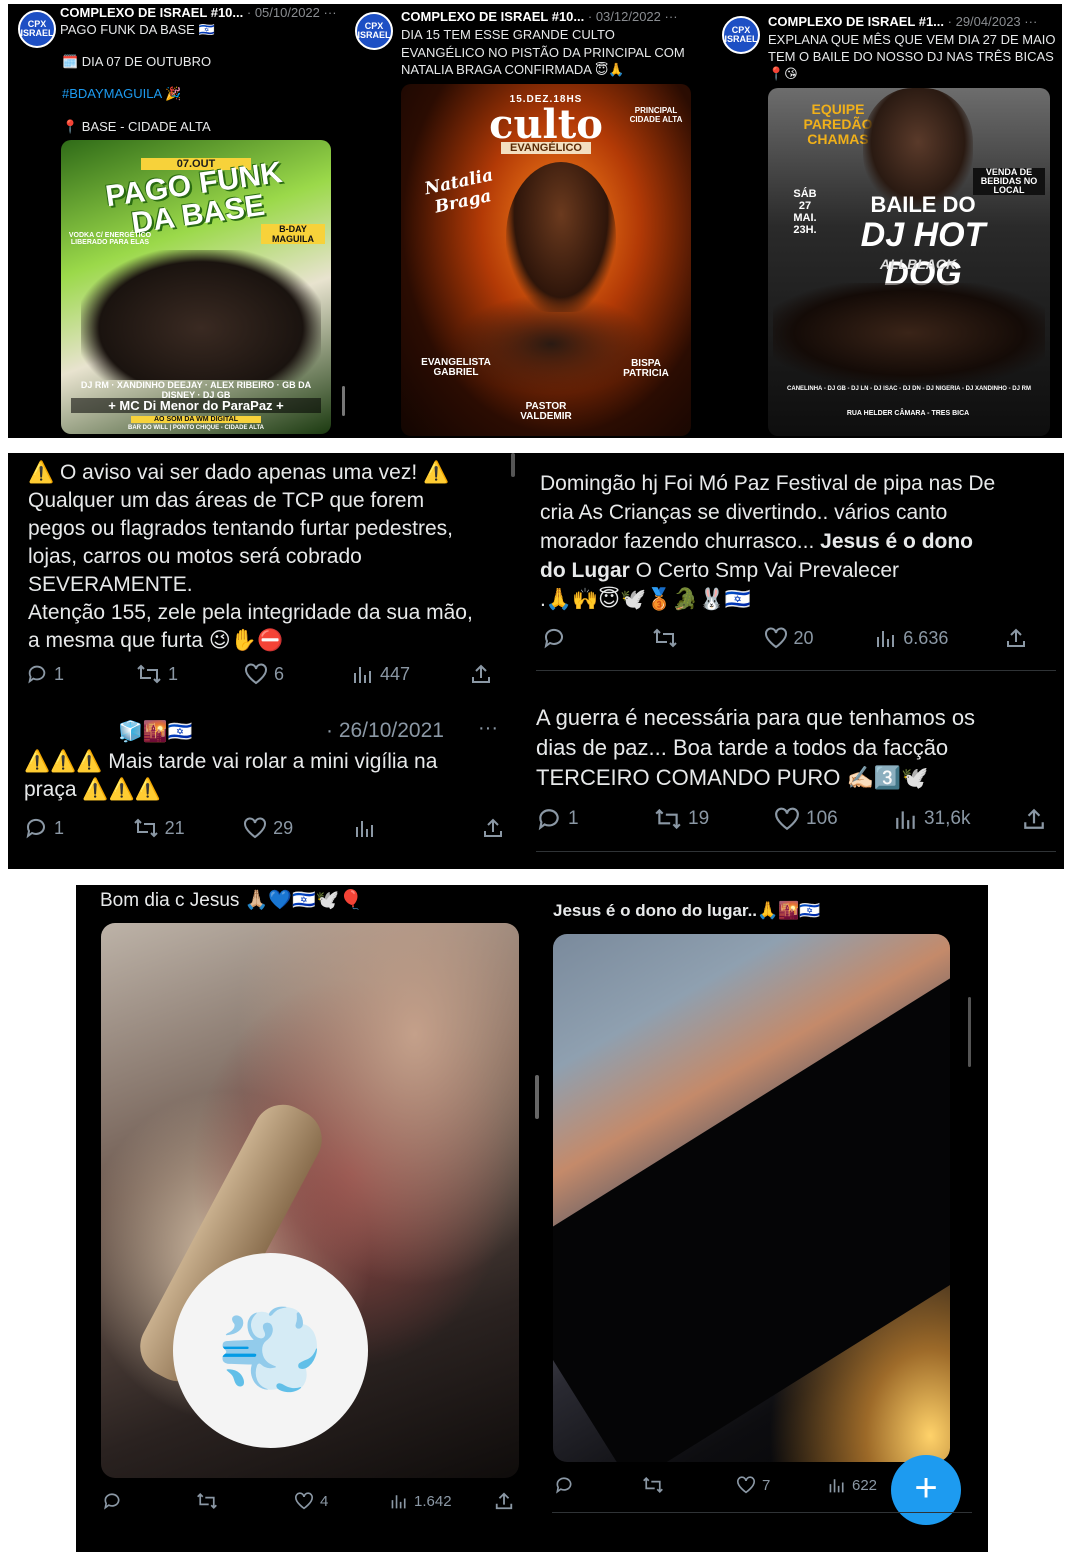 This screenshot has width=1065, height=1552. I want to click on poster-sale: VENDA DE BEBIDAS NO LOCAL, so click(1009, 181).